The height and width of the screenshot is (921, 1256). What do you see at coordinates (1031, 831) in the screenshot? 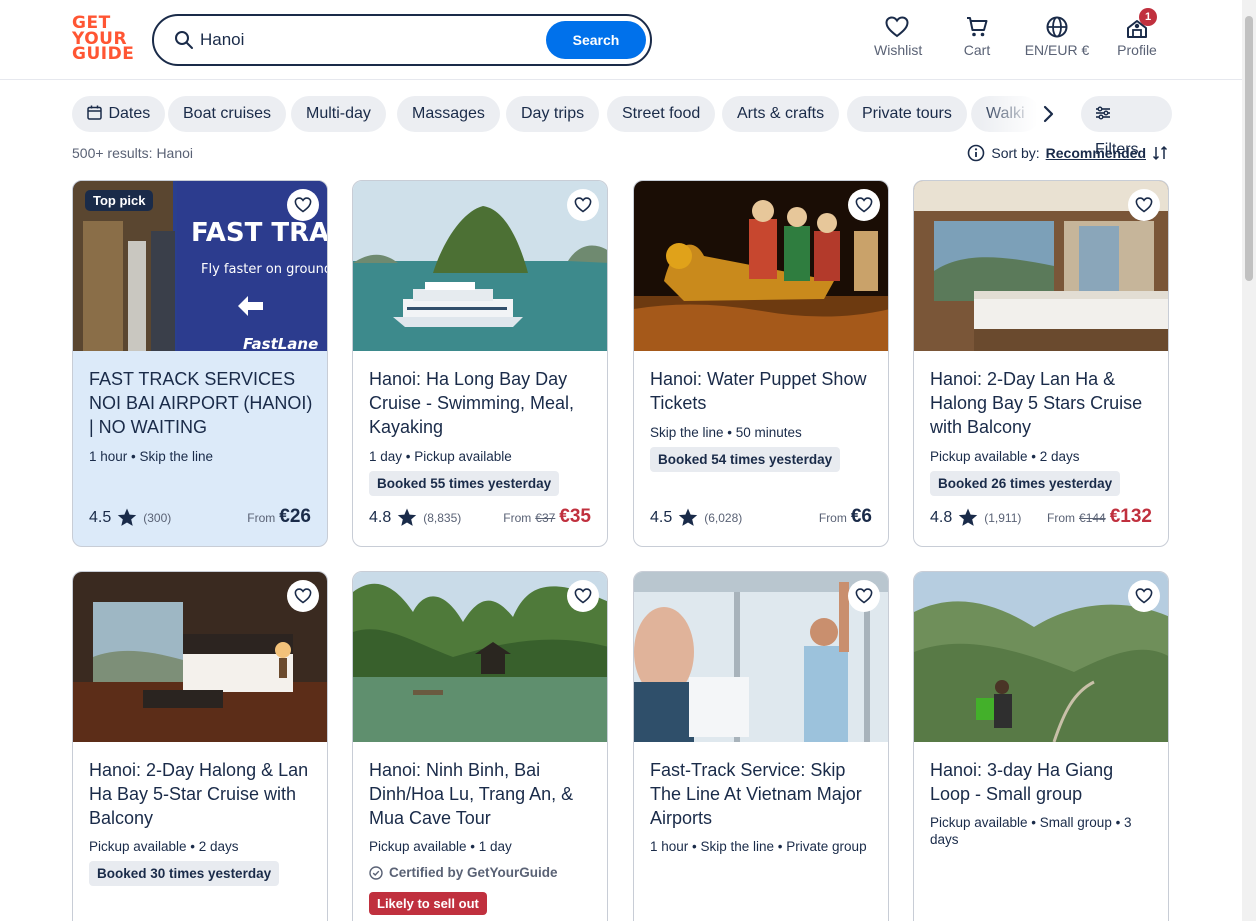
I see `activity-meta: Pickup available • Small group • 3 days` at bounding box center [1031, 831].